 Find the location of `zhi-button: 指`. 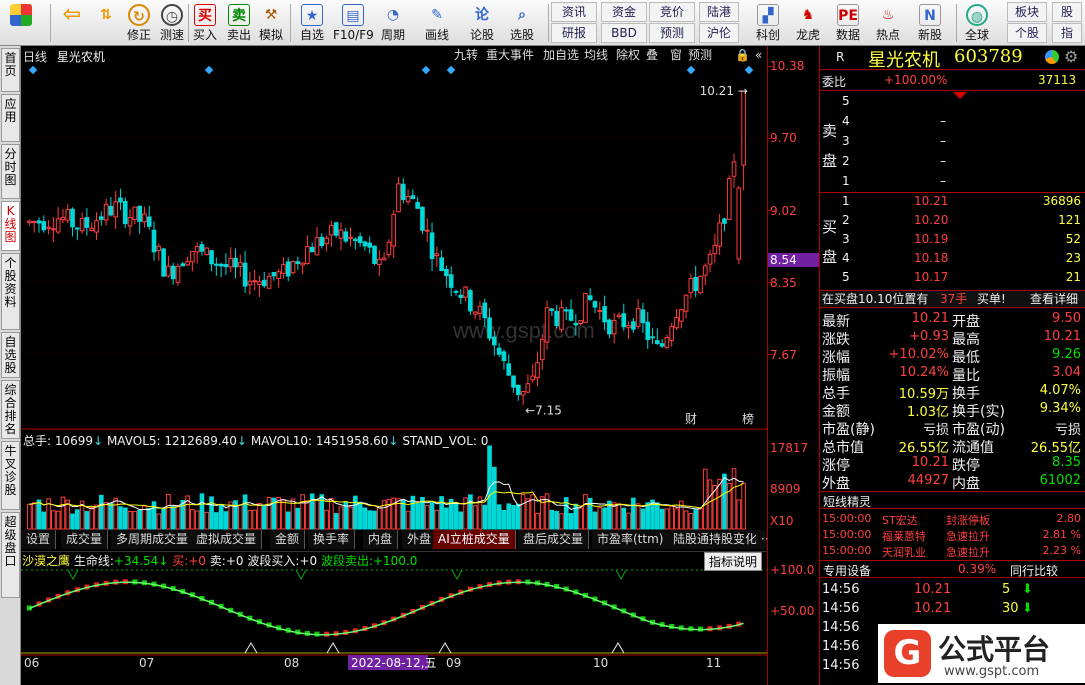

zhi-button: 指 is located at coordinates (1067, 33).